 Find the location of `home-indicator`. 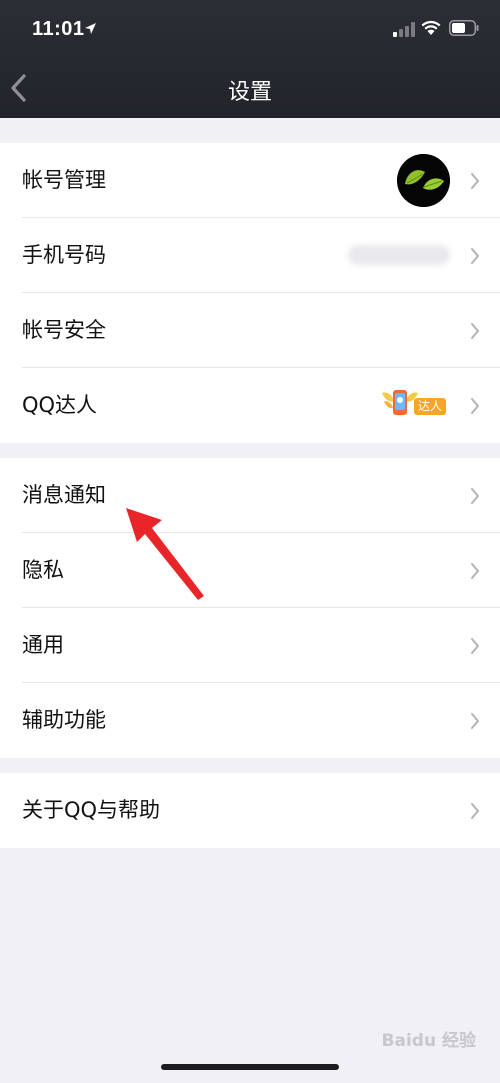

home-indicator is located at coordinates (250, 1067).